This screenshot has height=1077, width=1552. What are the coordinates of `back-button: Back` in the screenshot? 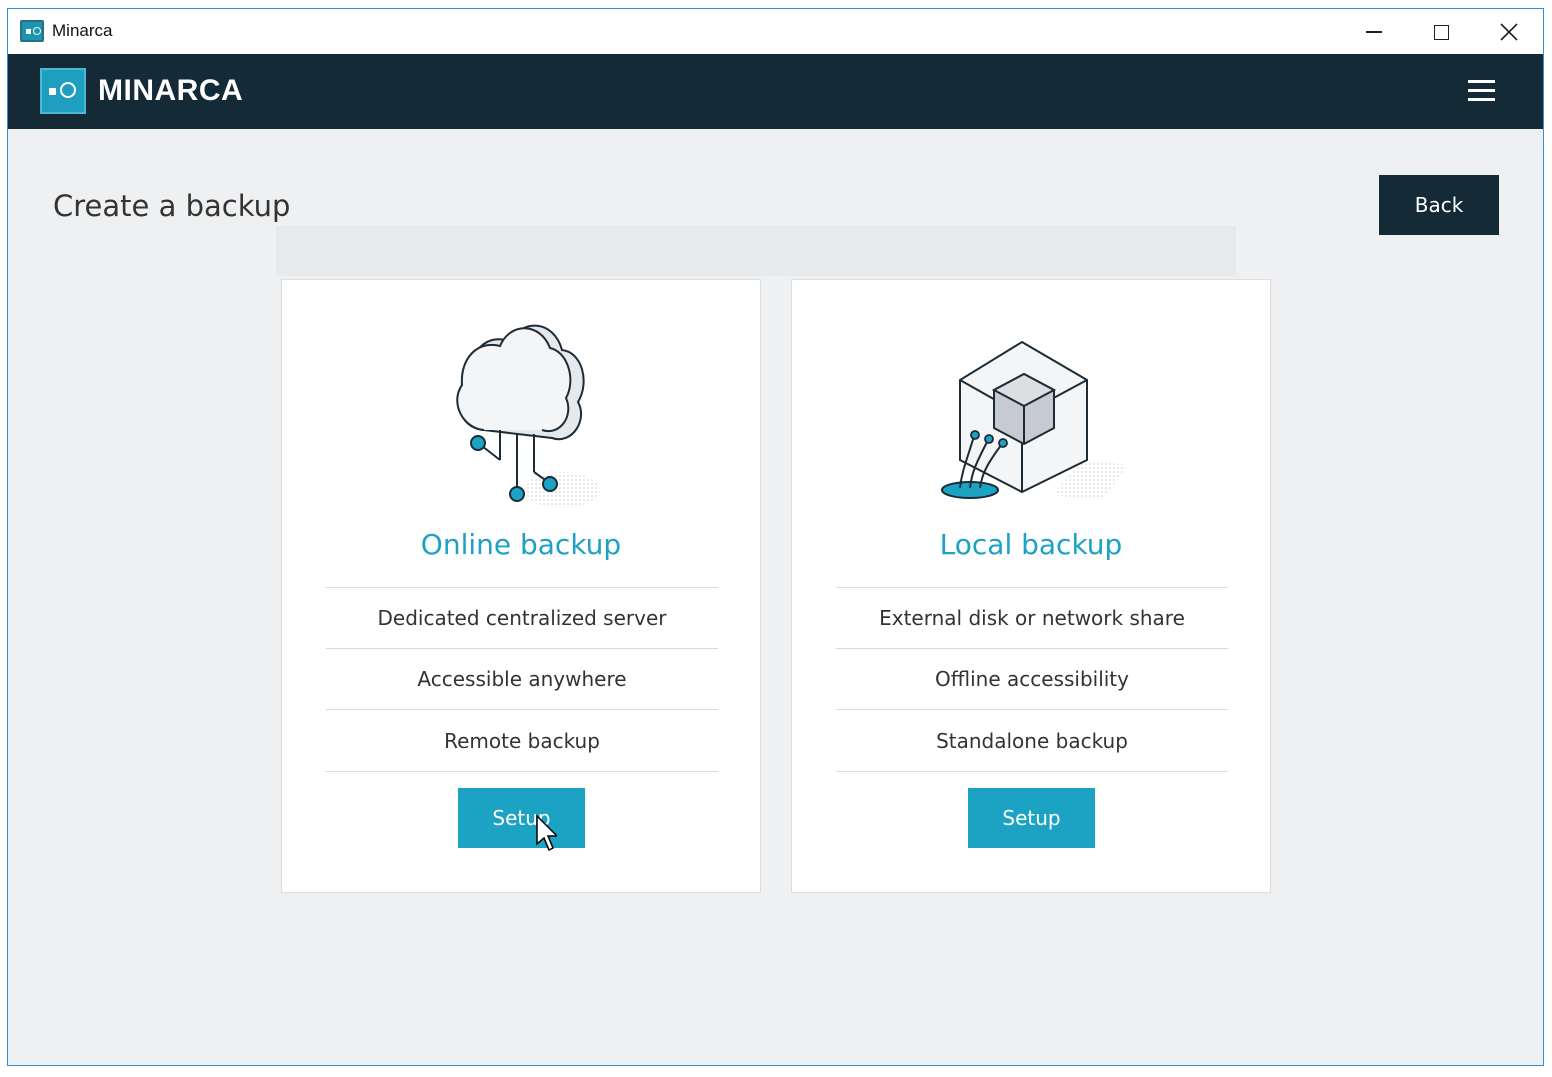 It's located at (1439, 205).